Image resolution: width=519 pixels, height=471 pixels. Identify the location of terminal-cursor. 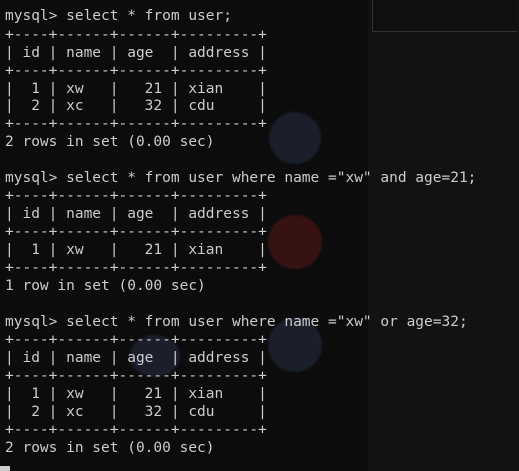
(5, 468).